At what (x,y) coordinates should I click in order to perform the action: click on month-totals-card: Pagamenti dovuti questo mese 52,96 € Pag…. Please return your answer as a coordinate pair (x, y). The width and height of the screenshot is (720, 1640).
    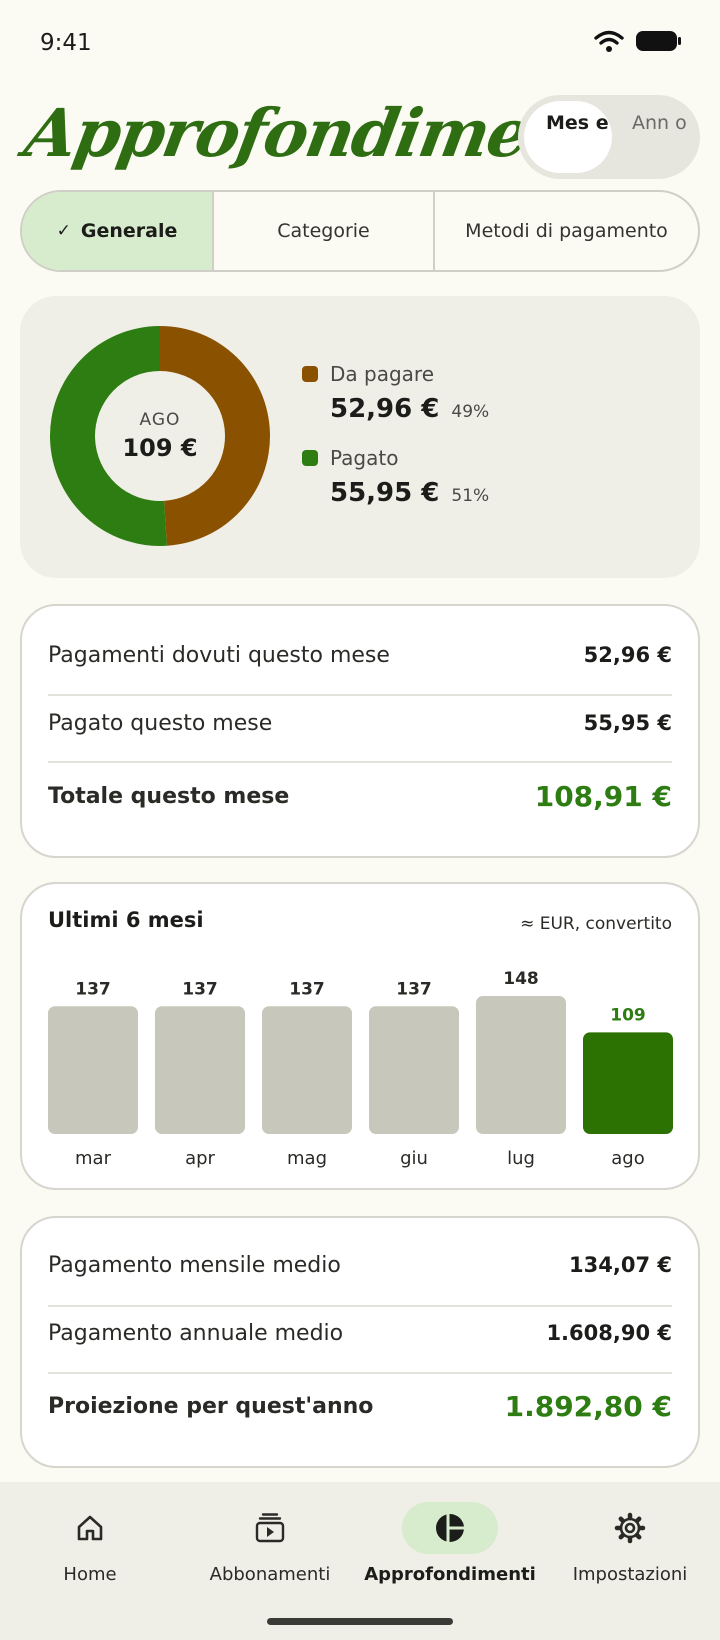
    Looking at the image, I should click on (360, 731).